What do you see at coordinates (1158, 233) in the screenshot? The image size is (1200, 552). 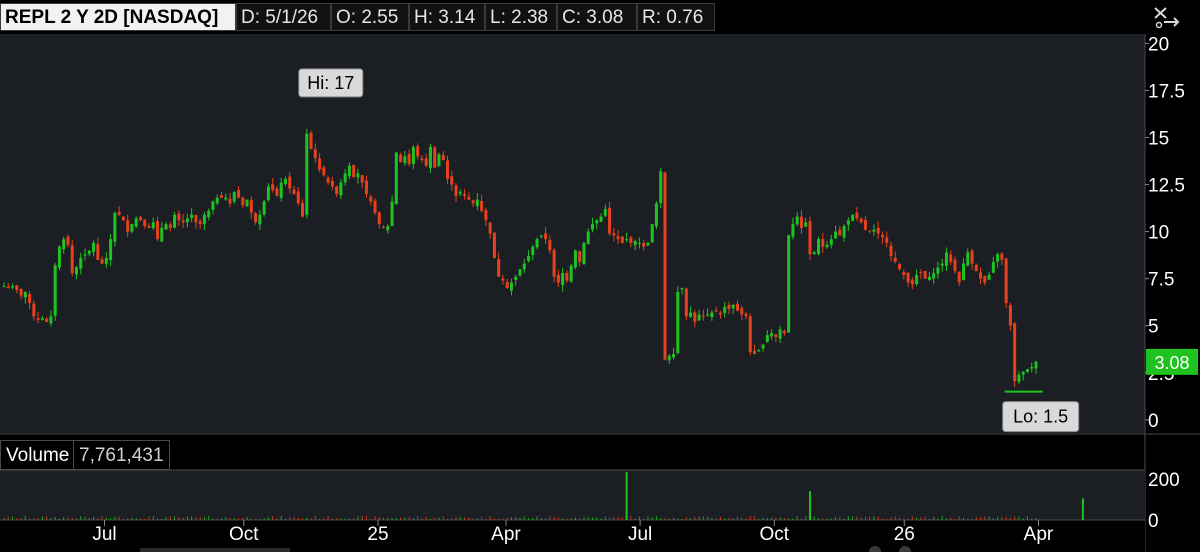 I see `price-tick-label: 10` at bounding box center [1158, 233].